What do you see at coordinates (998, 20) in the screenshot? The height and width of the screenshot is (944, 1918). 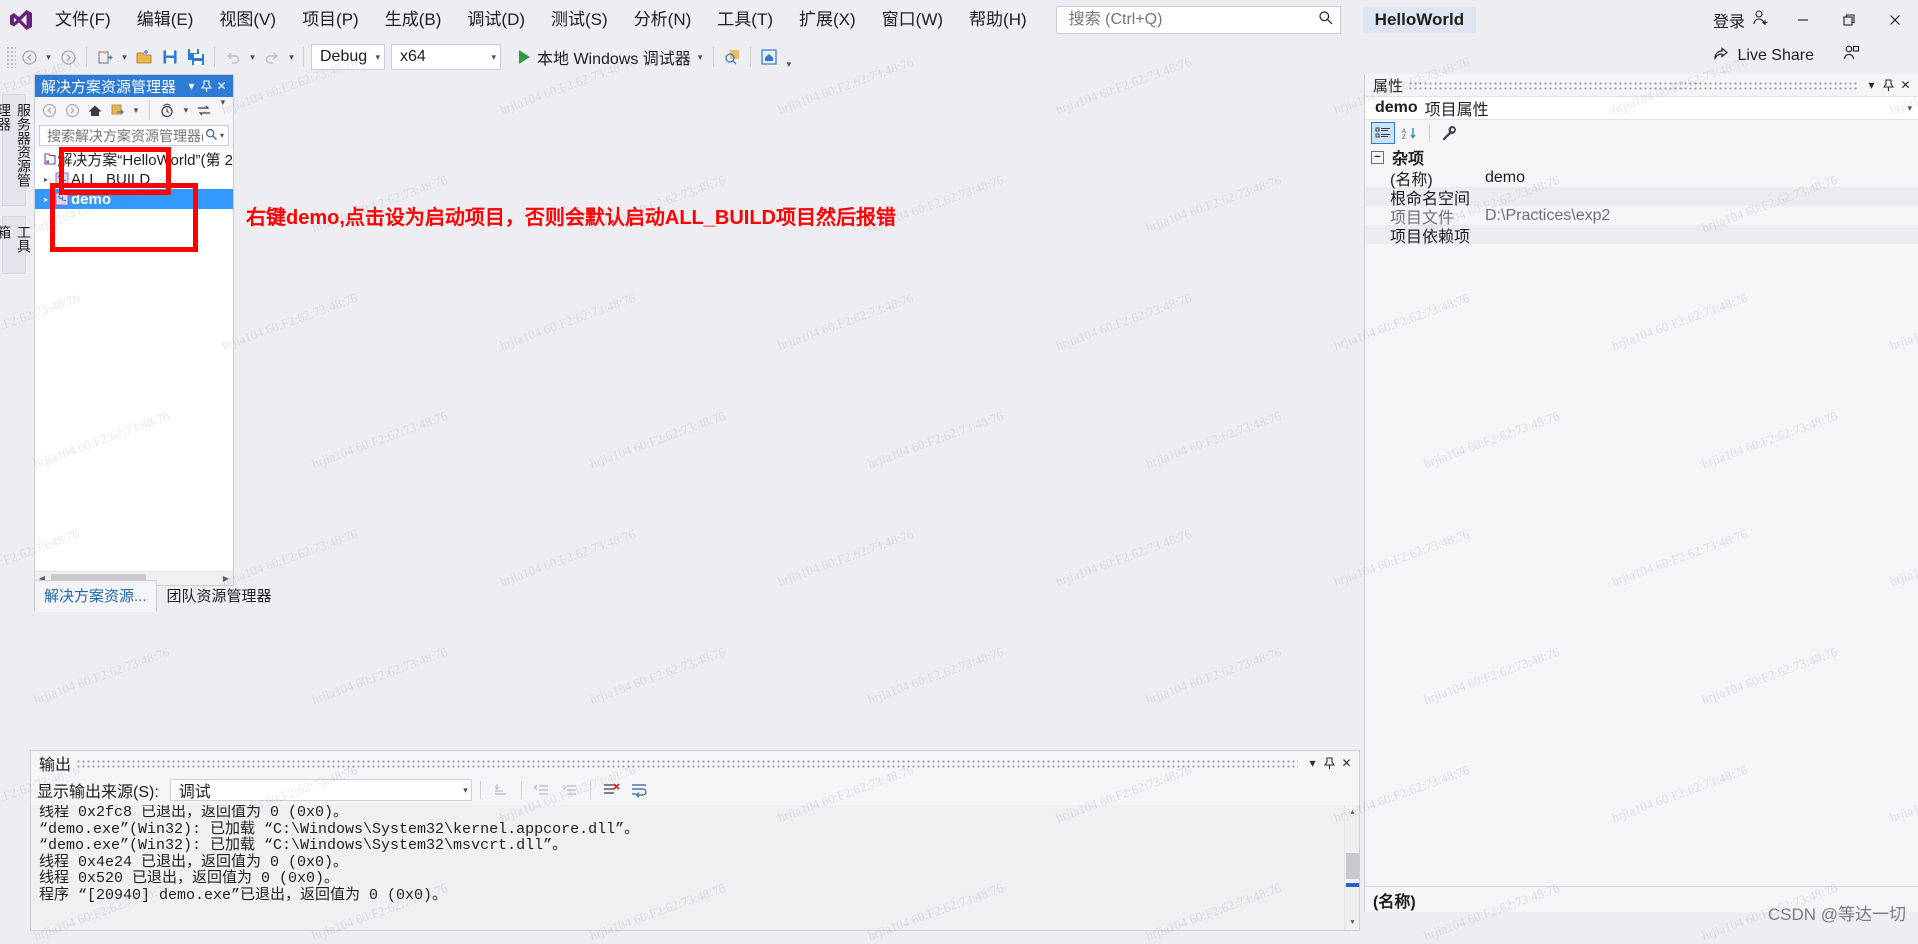 I see `menu-help: 帮助(H)` at bounding box center [998, 20].